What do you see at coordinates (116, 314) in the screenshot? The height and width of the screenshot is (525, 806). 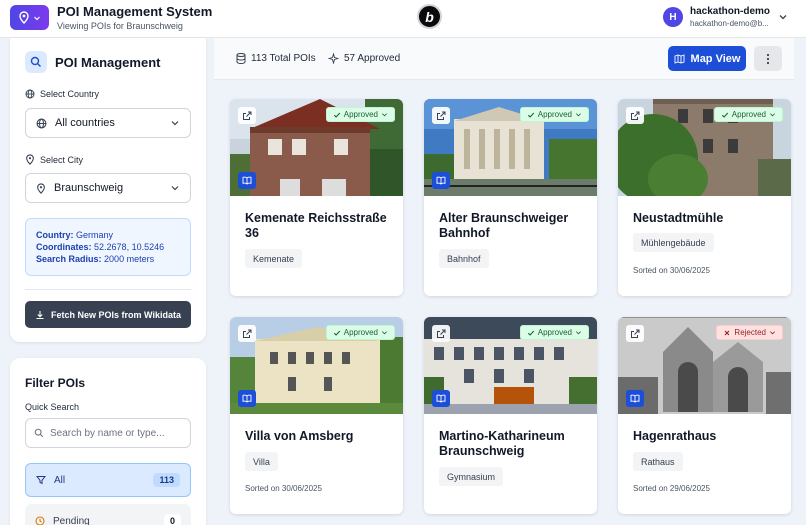 I see `fetch-pois-label: Fetch New POIs from Wikidata` at bounding box center [116, 314].